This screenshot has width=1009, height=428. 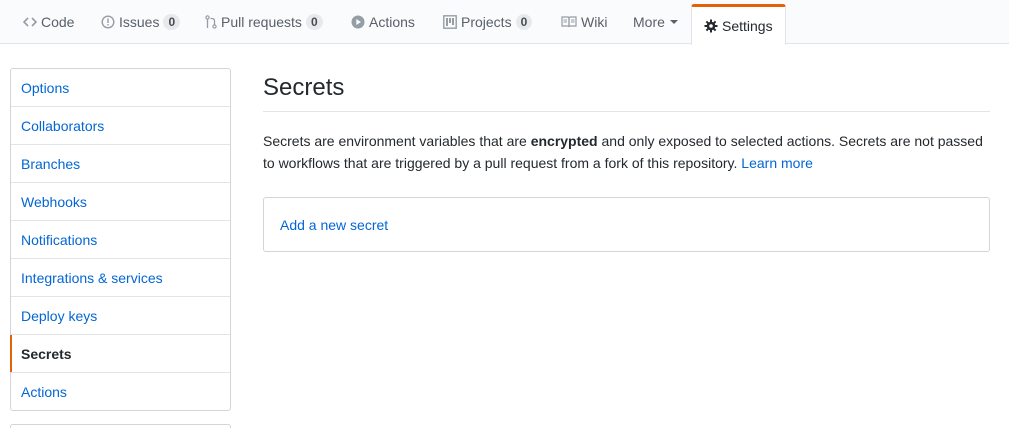 I want to click on projects-counter: 0, so click(x=524, y=22).